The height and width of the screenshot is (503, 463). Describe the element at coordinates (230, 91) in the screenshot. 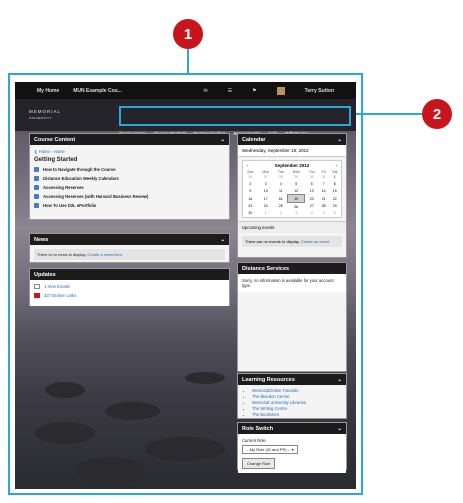

I see `chat-icon: ☰` at that location.